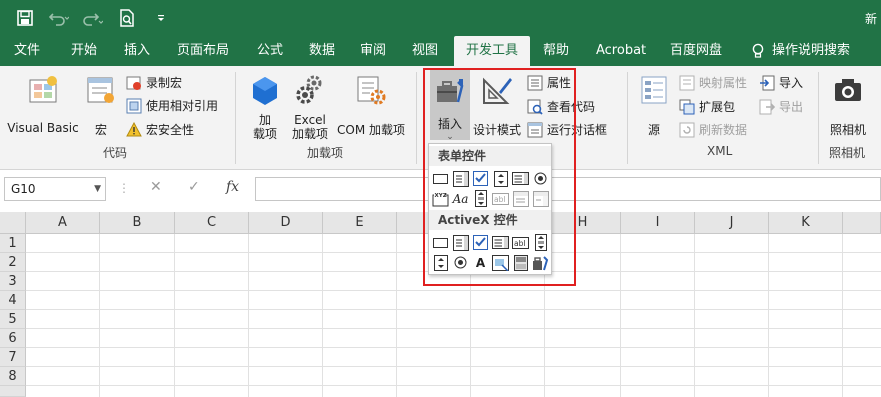 This screenshot has width=881, height=397. Describe the element at coordinates (43, 104) in the screenshot. I see `visual-basic-button: Visual Basic` at that location.